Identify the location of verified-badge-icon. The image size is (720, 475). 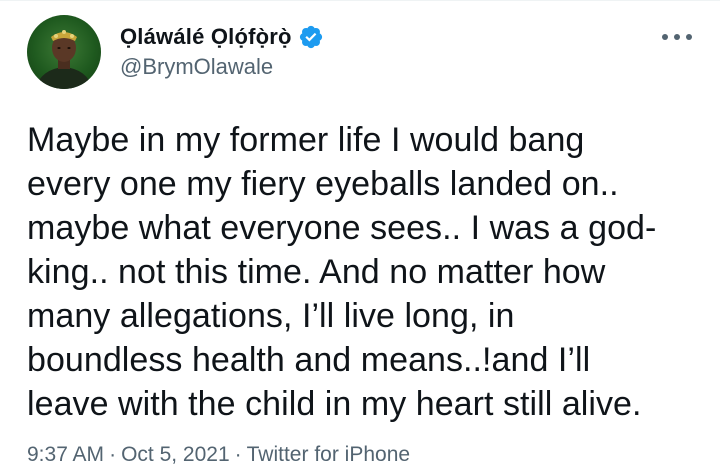
(311, 37).